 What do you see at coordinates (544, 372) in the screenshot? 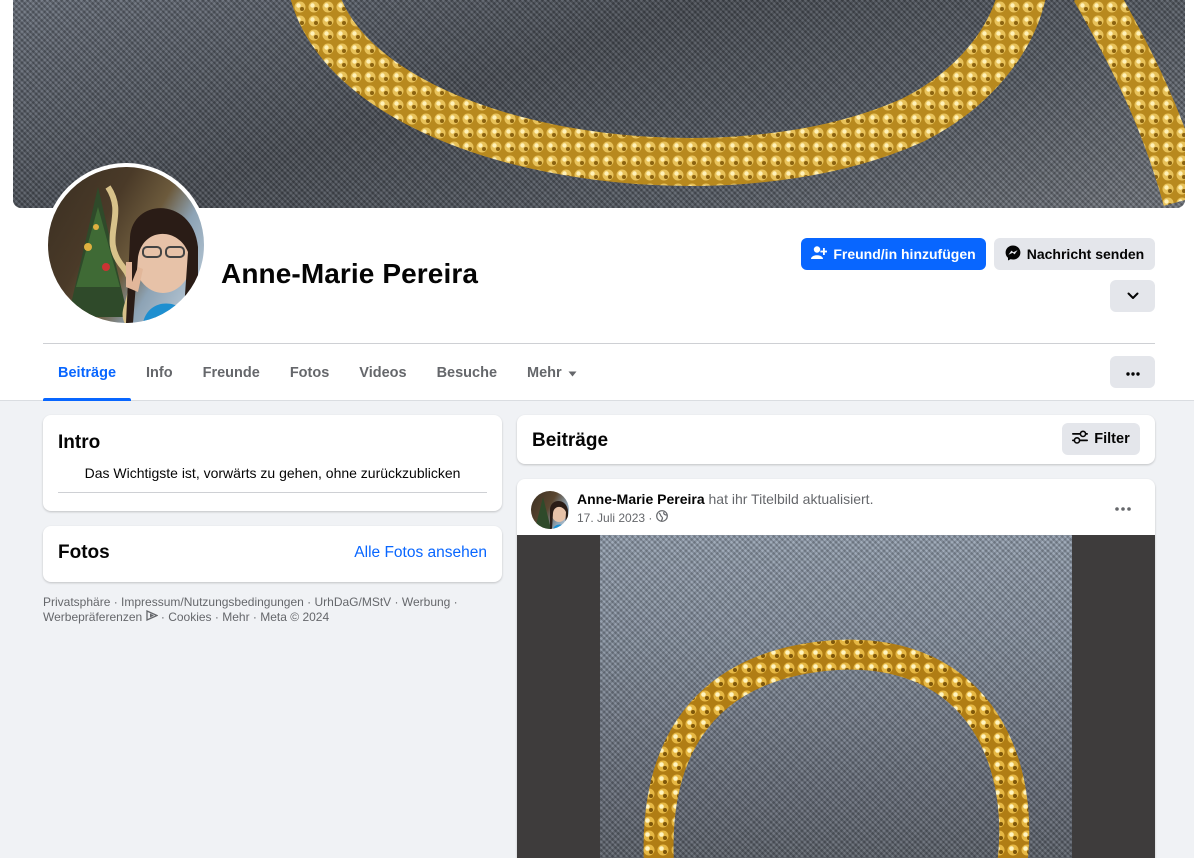
I see `tab-label: Mehr` at bounding box center [544, 372].